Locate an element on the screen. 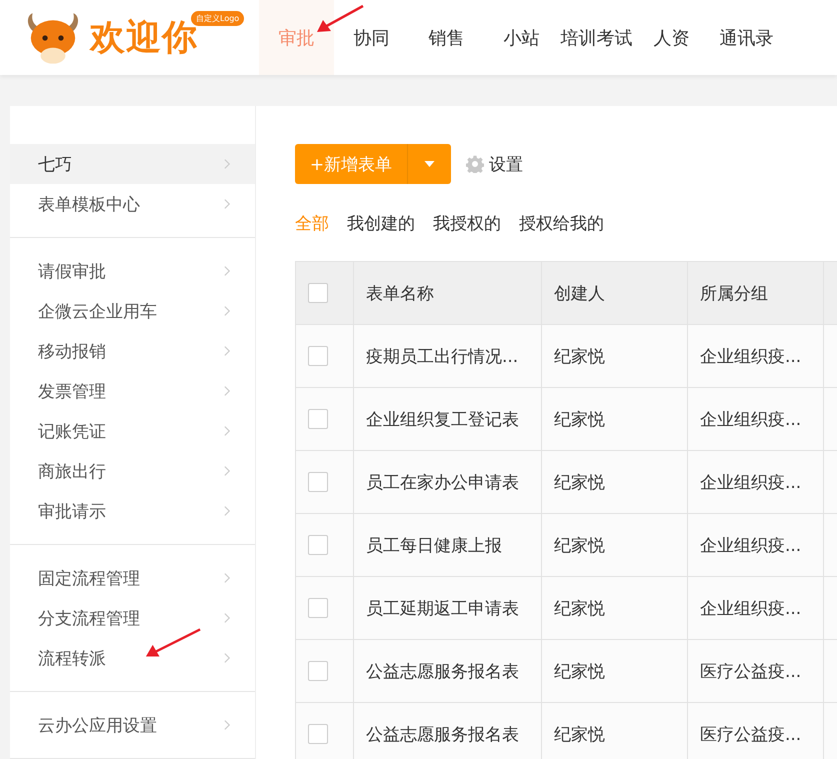  settings-icon is located at coordinates (475, 164).